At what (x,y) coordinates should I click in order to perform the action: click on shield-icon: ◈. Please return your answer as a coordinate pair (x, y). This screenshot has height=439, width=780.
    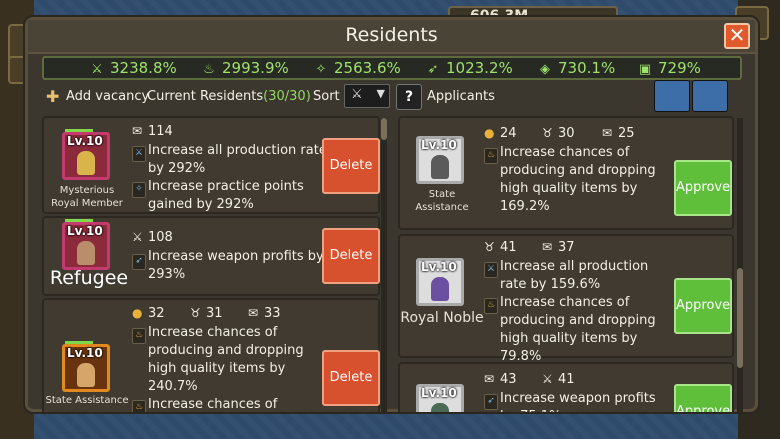
    Looking at the image, I should click on (545, 69).